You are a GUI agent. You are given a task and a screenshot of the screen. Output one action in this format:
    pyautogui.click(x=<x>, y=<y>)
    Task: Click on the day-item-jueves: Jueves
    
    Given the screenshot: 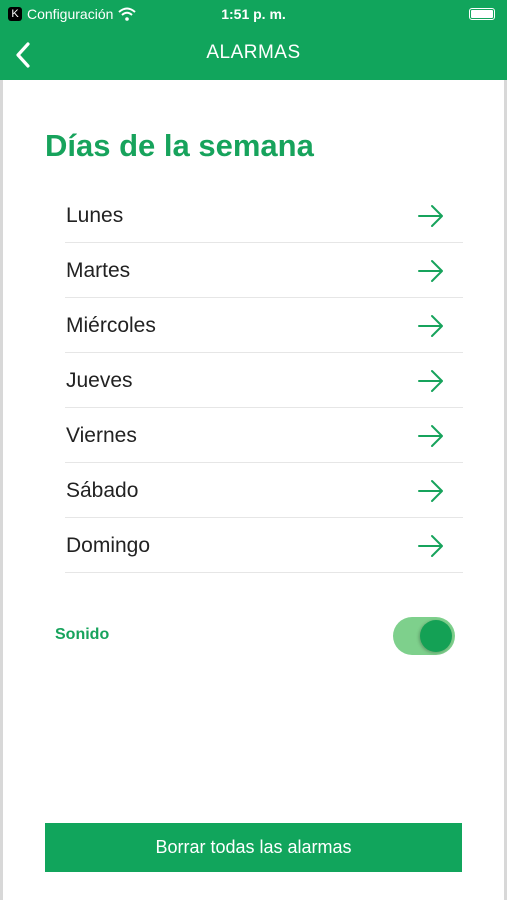 What is the action you would take?
    pyautogui.click(x=264, y=381)
    